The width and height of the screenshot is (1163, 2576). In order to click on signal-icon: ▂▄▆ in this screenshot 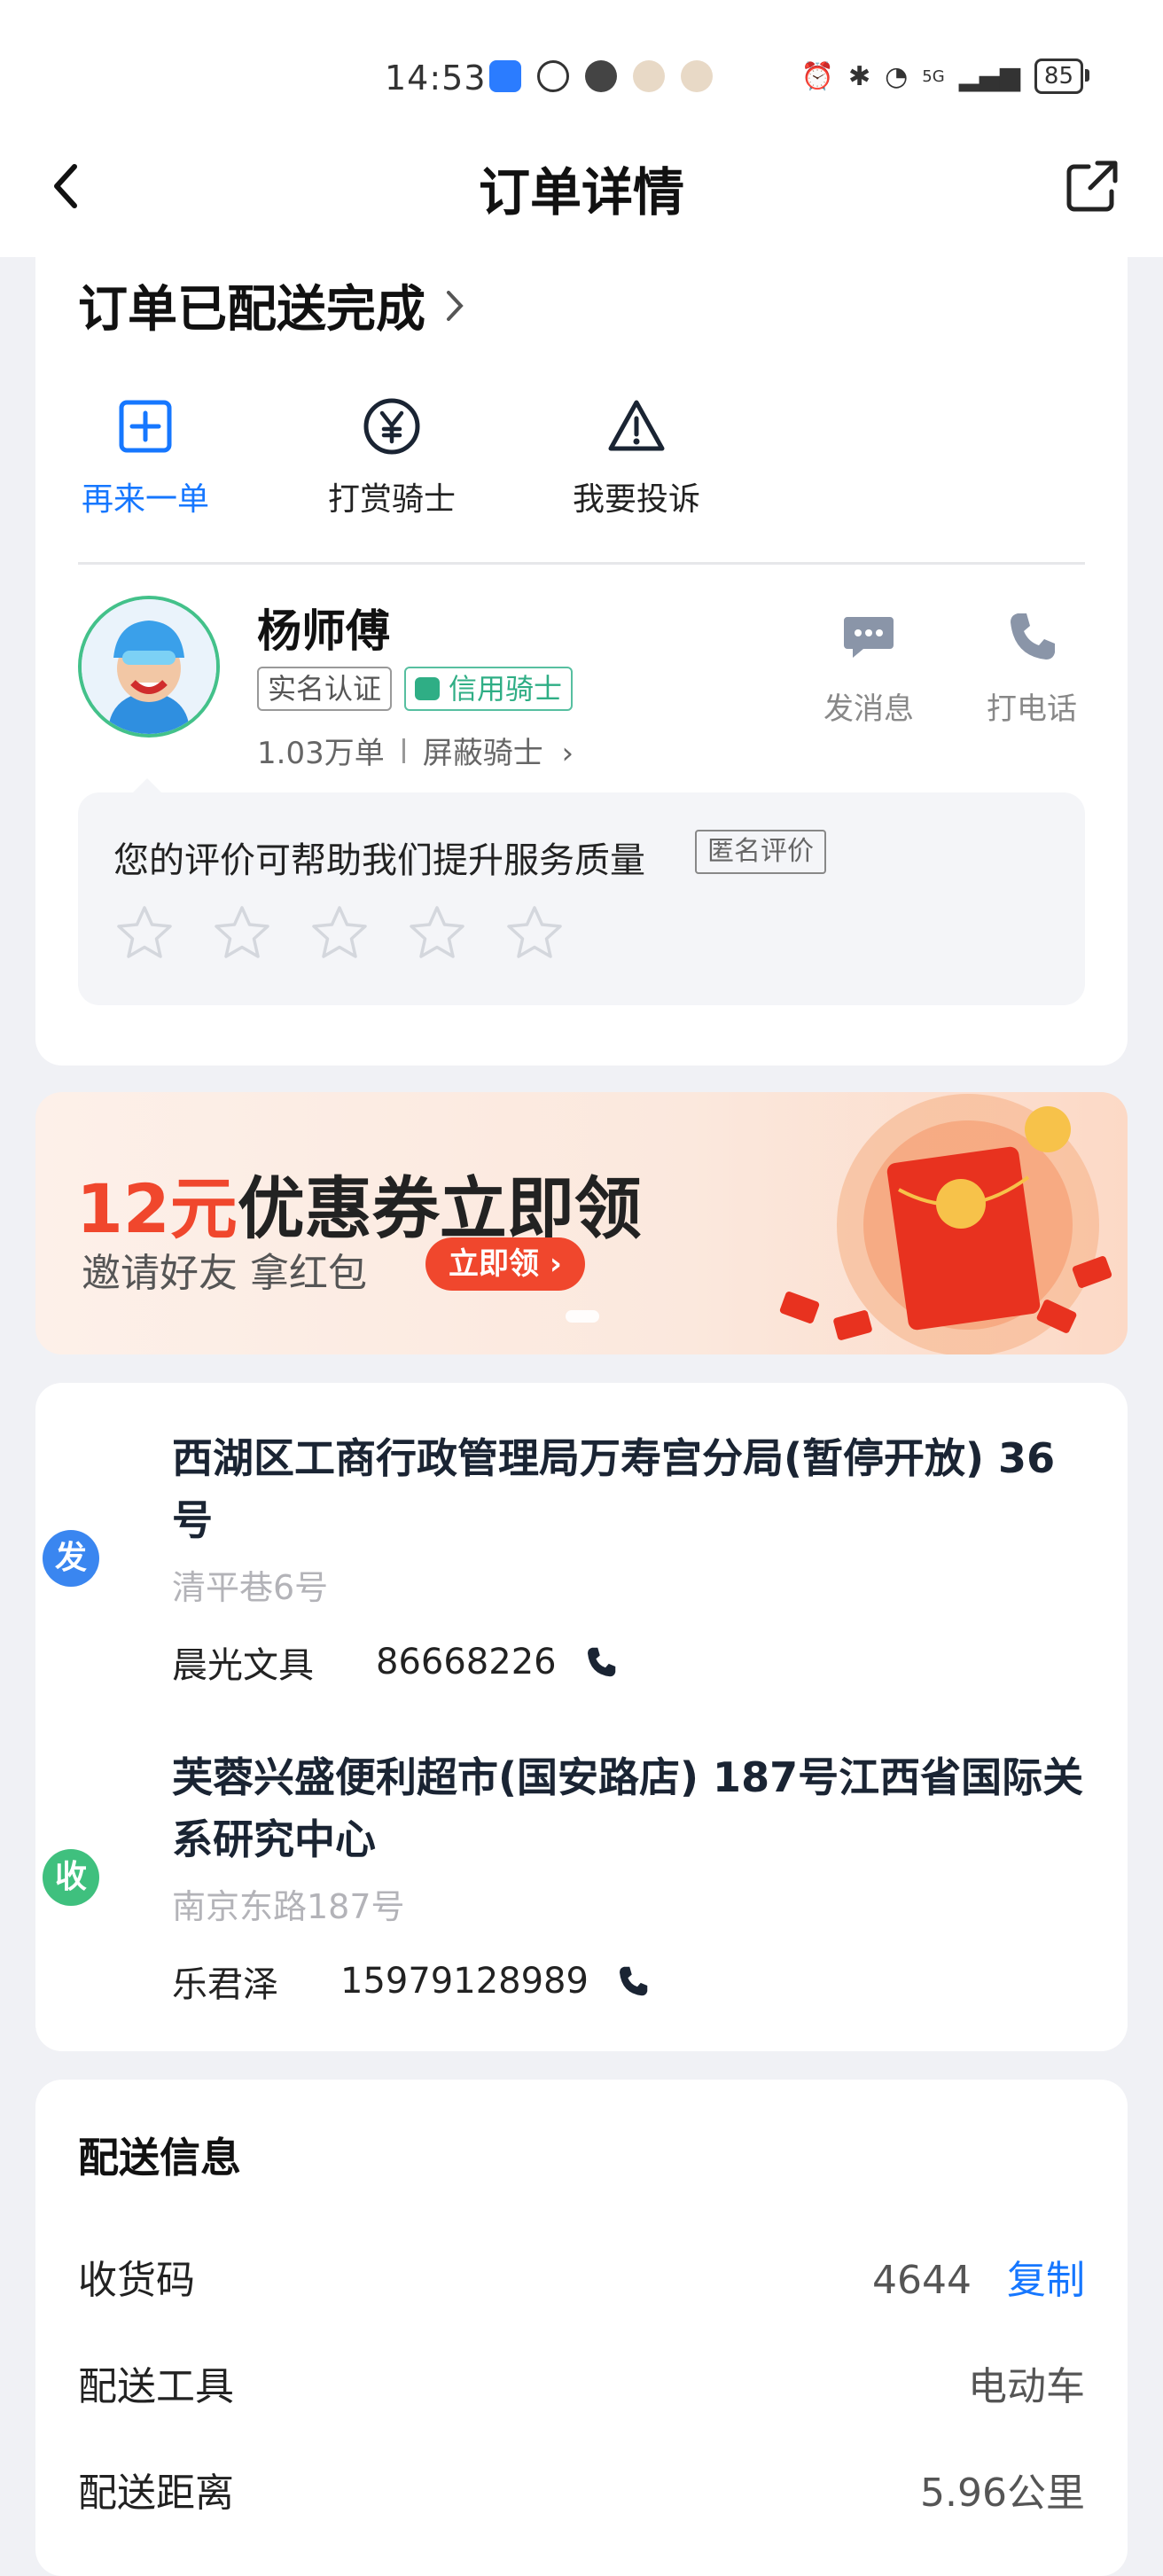, I will do `click(989, 76)`.